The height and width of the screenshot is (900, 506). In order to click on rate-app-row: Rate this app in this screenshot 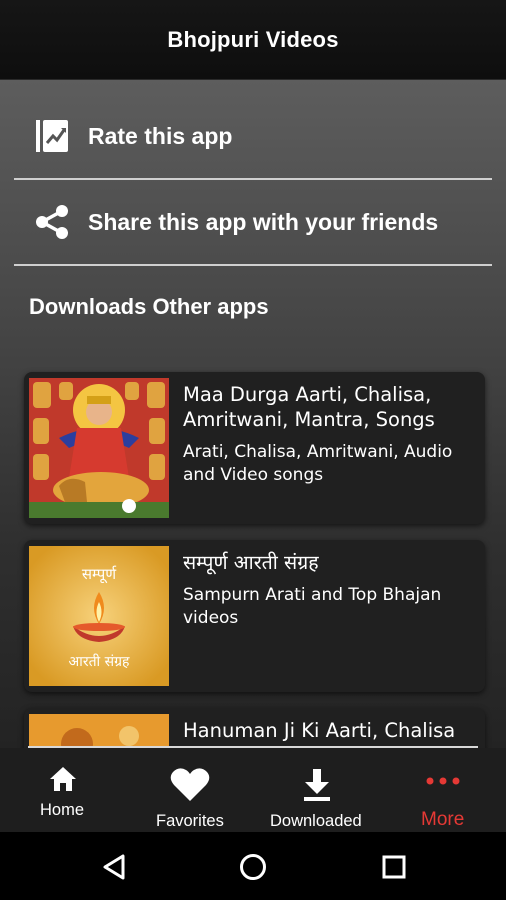, I will do `click(253, 137)`.